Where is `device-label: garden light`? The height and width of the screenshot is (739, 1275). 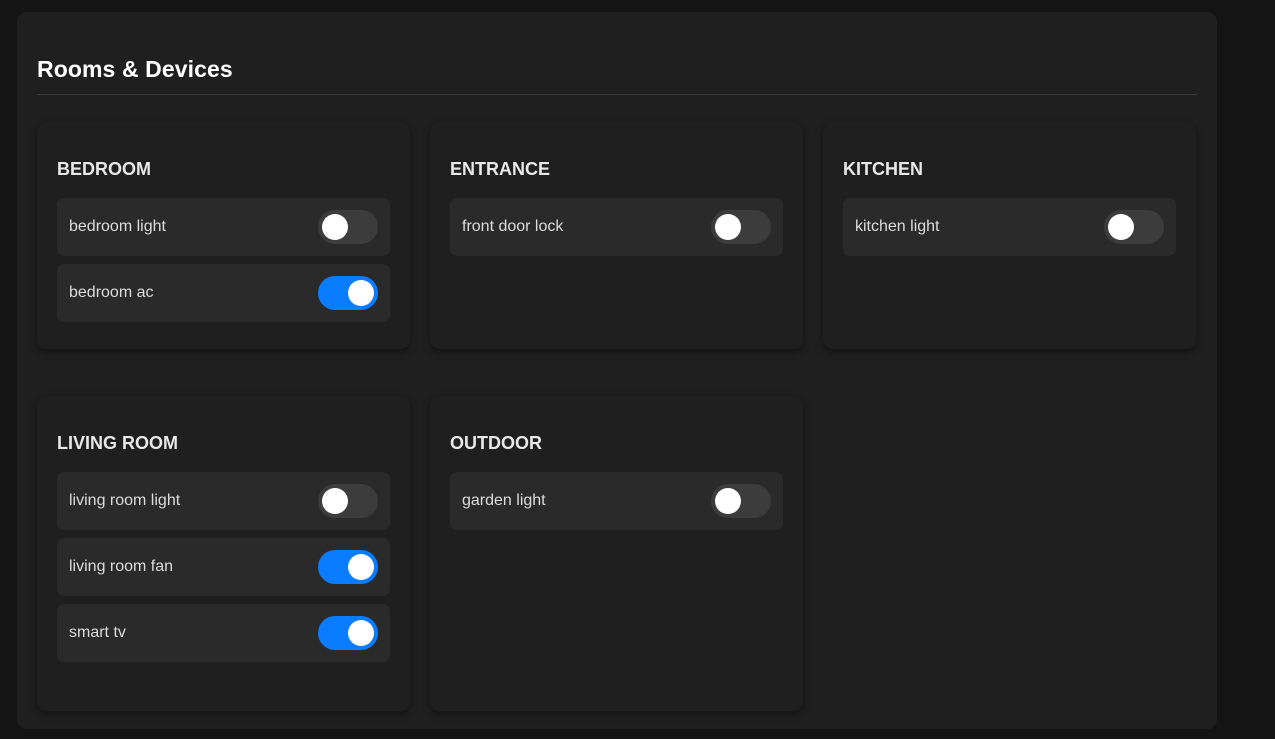 device-label: garden light is located at coordinates (504, 500).